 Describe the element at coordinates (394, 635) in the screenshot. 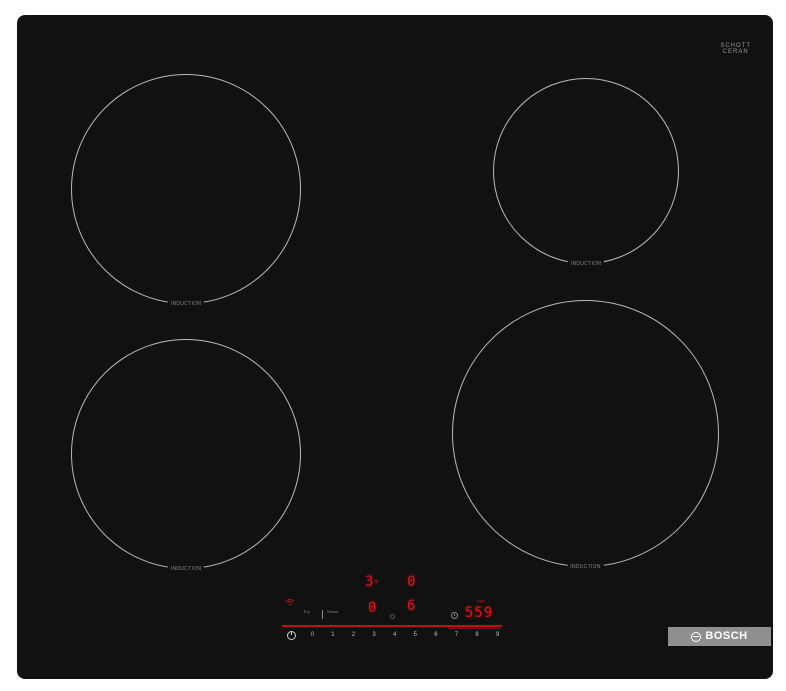

I see `level-4: 4` at that location.